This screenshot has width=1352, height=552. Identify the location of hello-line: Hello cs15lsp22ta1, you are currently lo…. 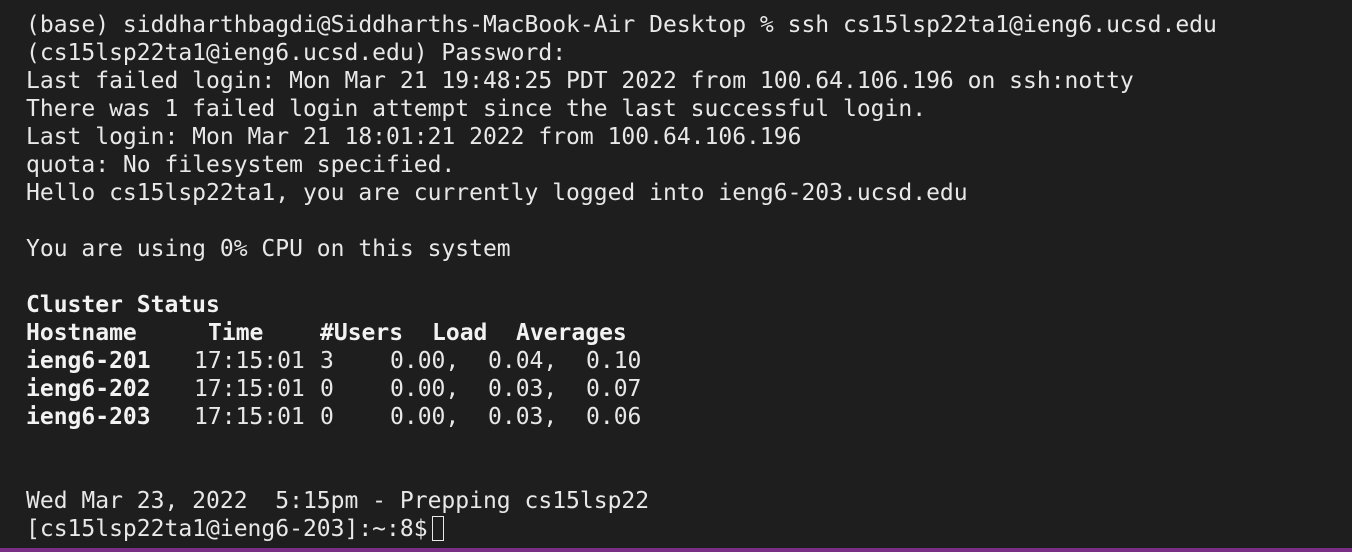
(497, 193).